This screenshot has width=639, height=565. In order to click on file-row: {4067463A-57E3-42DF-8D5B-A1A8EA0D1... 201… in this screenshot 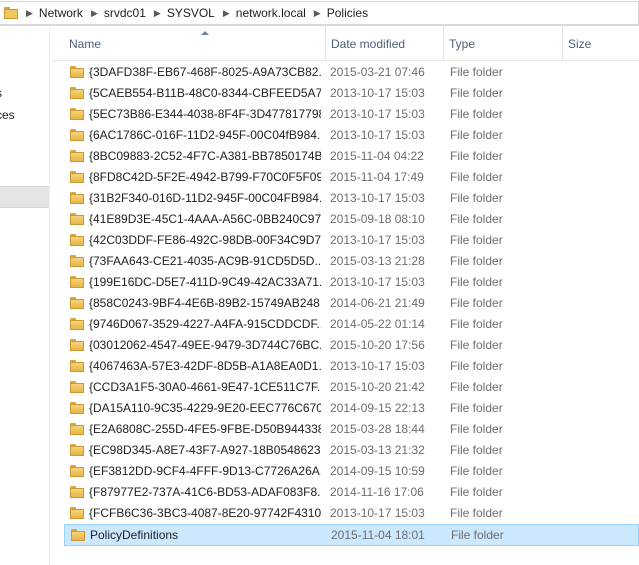, I will do `click(351, 367)`.